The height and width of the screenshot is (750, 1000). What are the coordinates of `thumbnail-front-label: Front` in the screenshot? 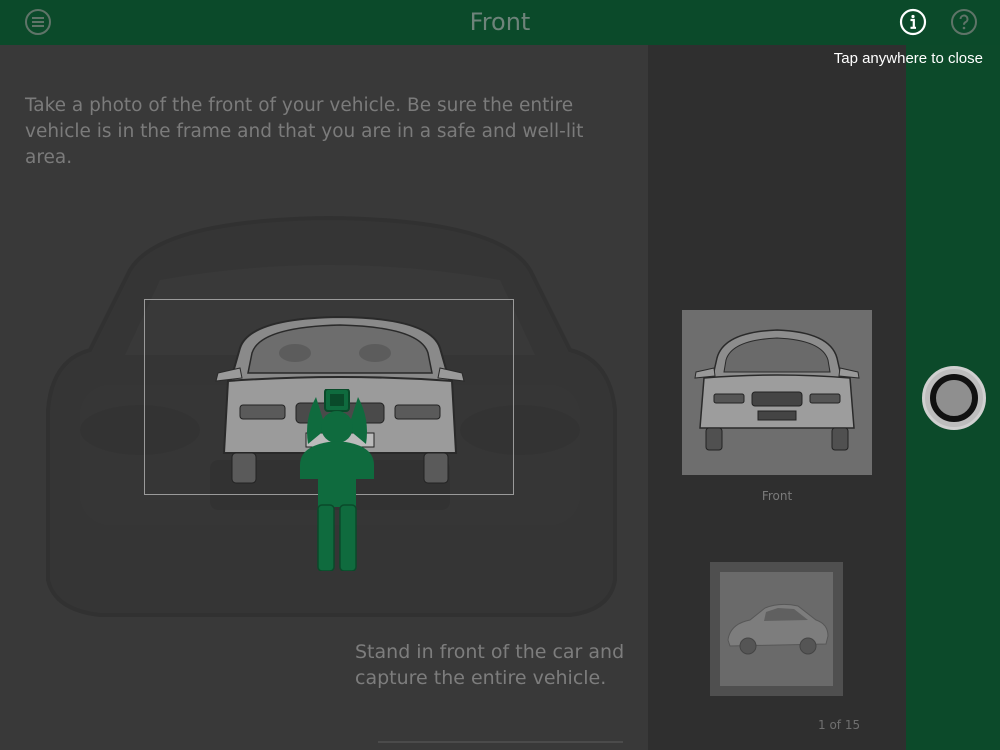 It's located at (777, 496).